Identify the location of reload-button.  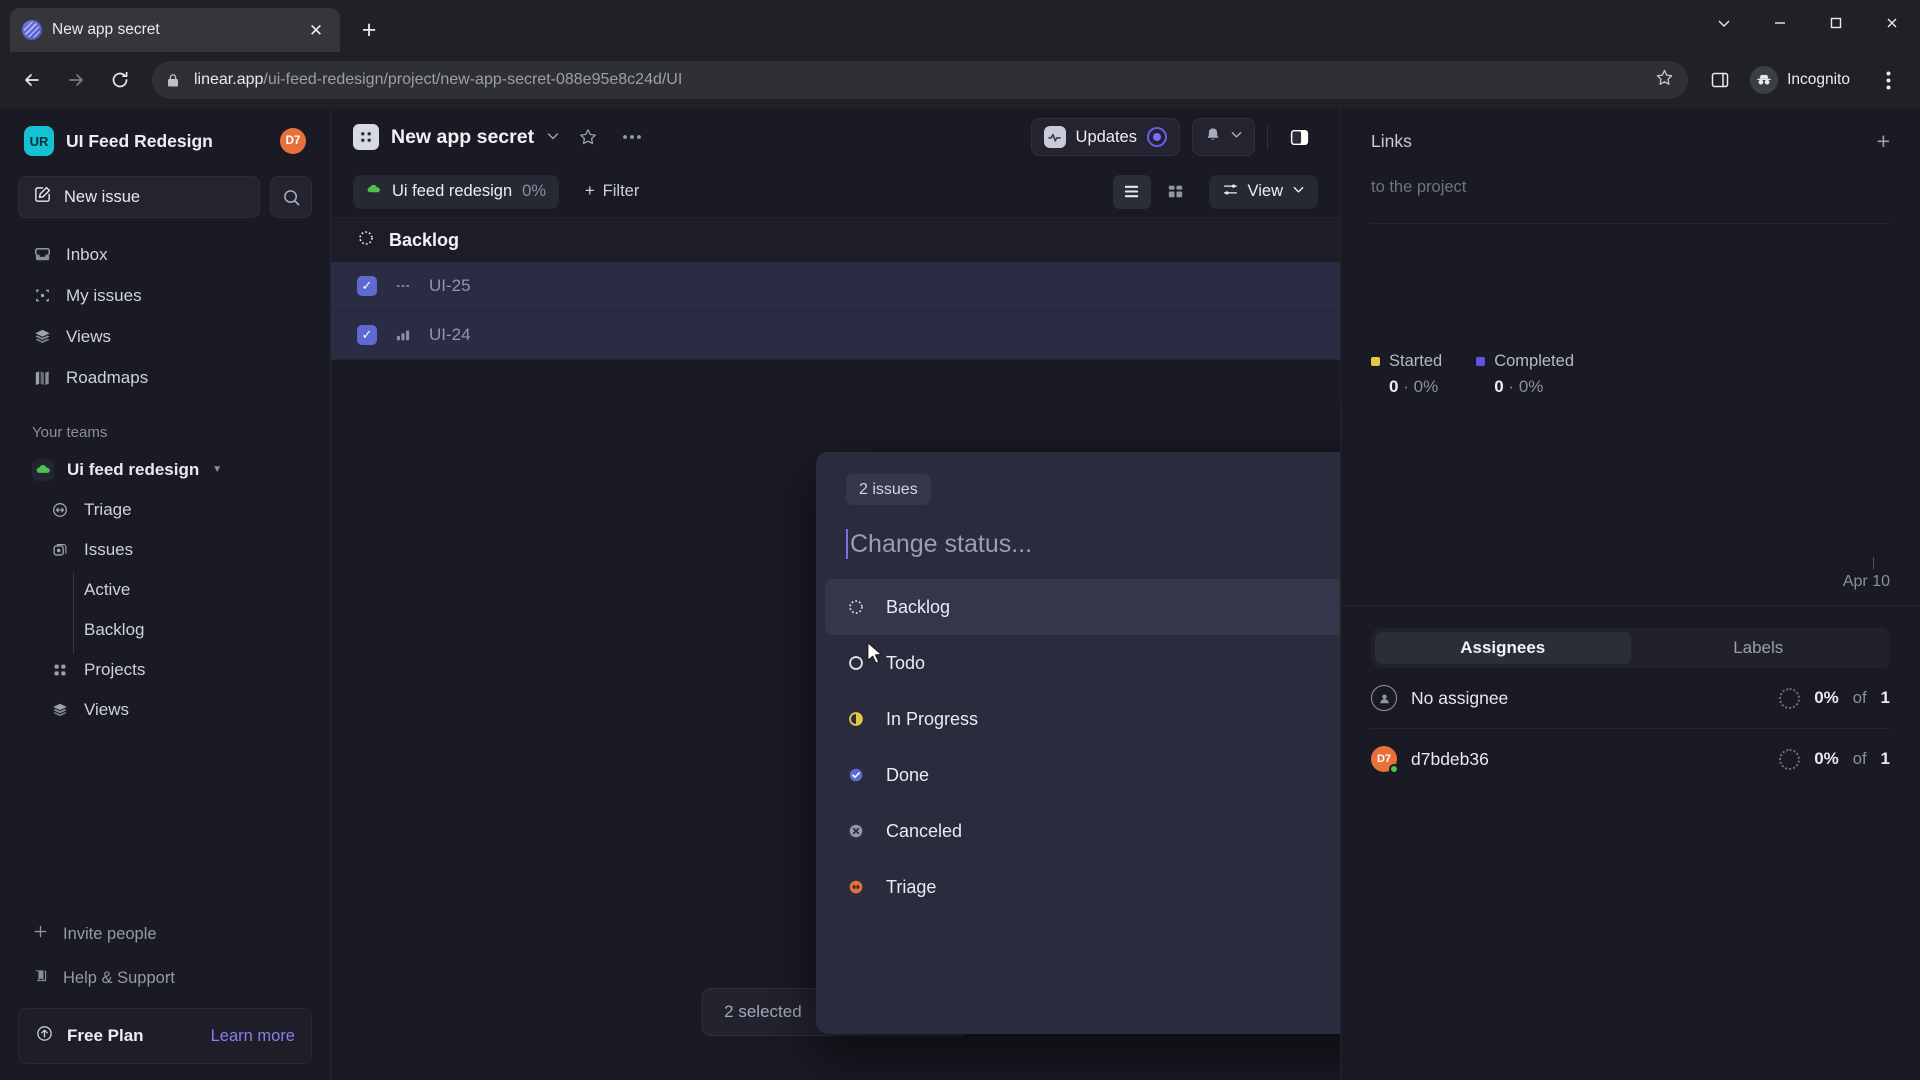
(120, 80).